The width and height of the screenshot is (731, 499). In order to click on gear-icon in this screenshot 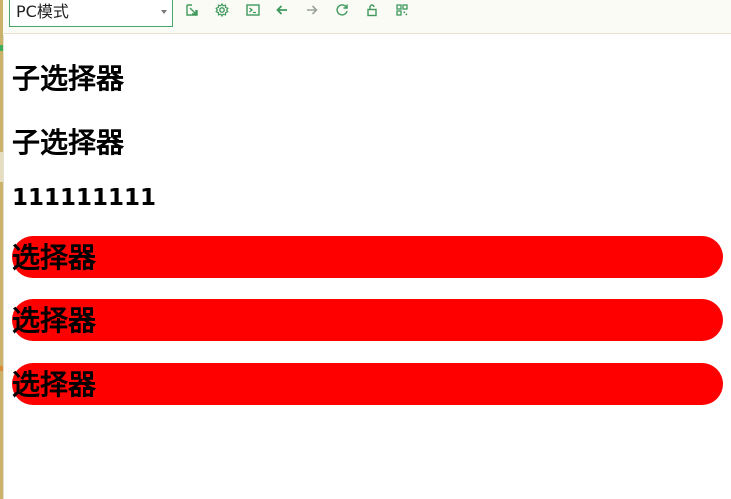, I will do `click(222, 10)`.